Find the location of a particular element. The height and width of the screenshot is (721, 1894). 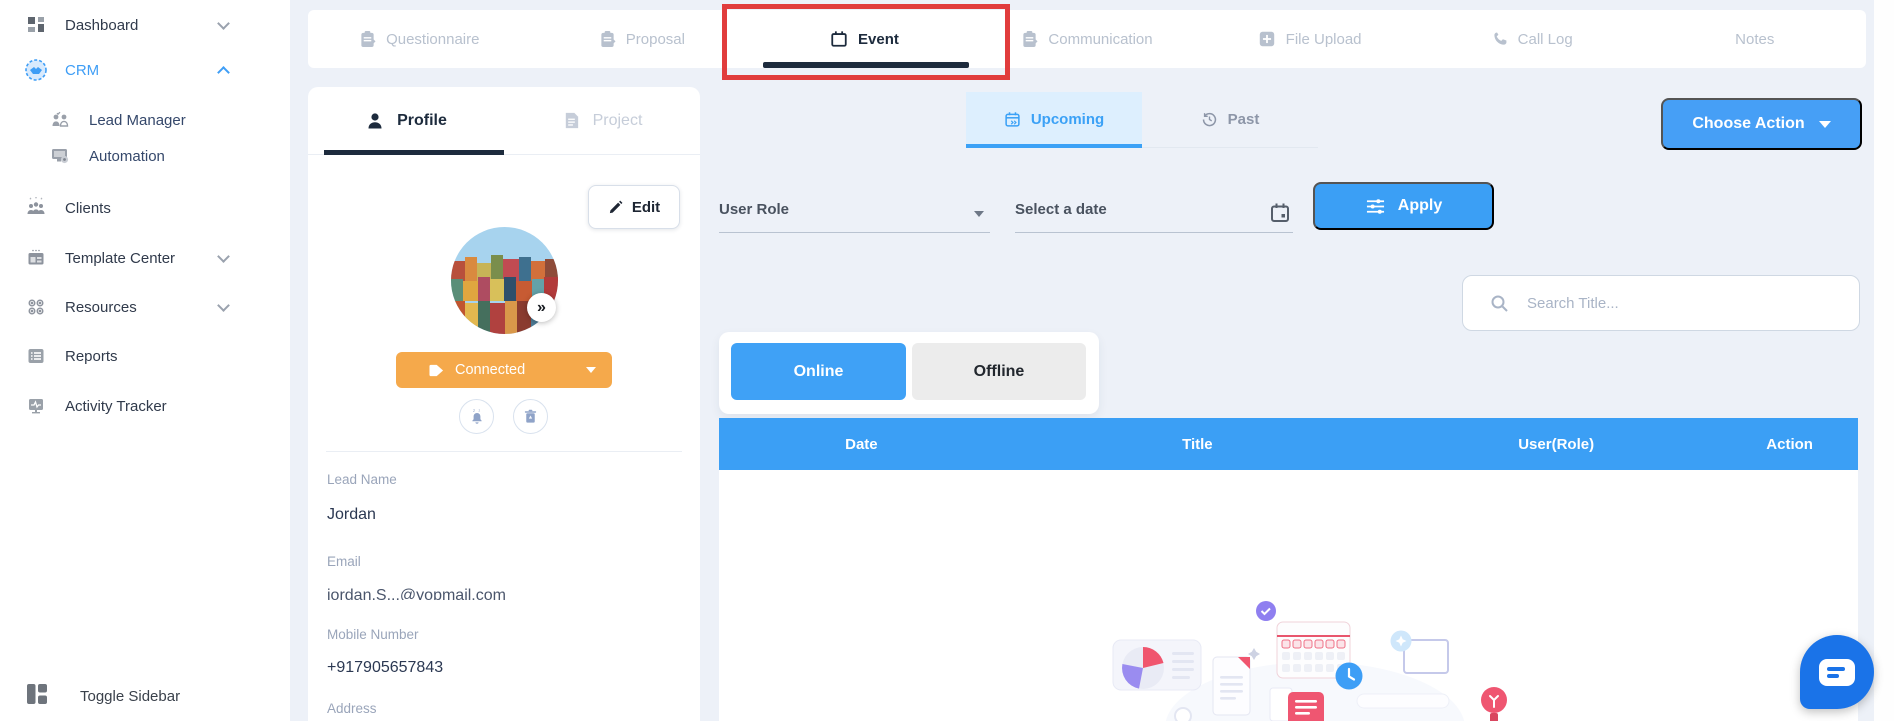

mobile-number-label: Mobile Number is located at coordinates (373, 634).